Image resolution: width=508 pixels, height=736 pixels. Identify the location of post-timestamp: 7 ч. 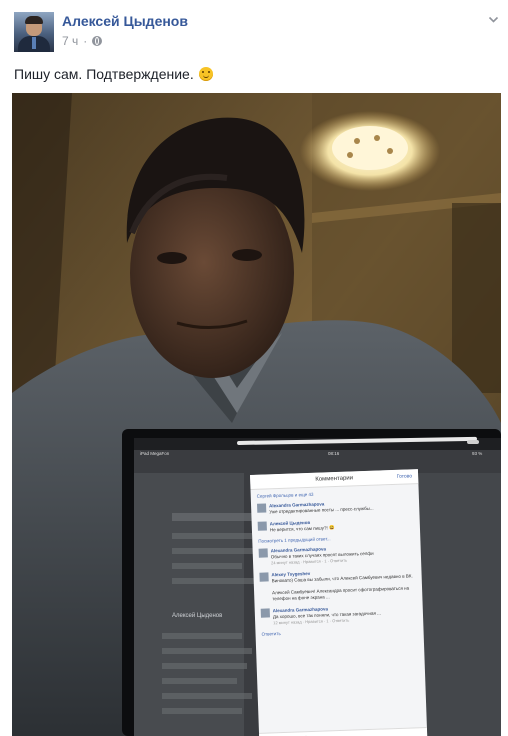
(70, 41).